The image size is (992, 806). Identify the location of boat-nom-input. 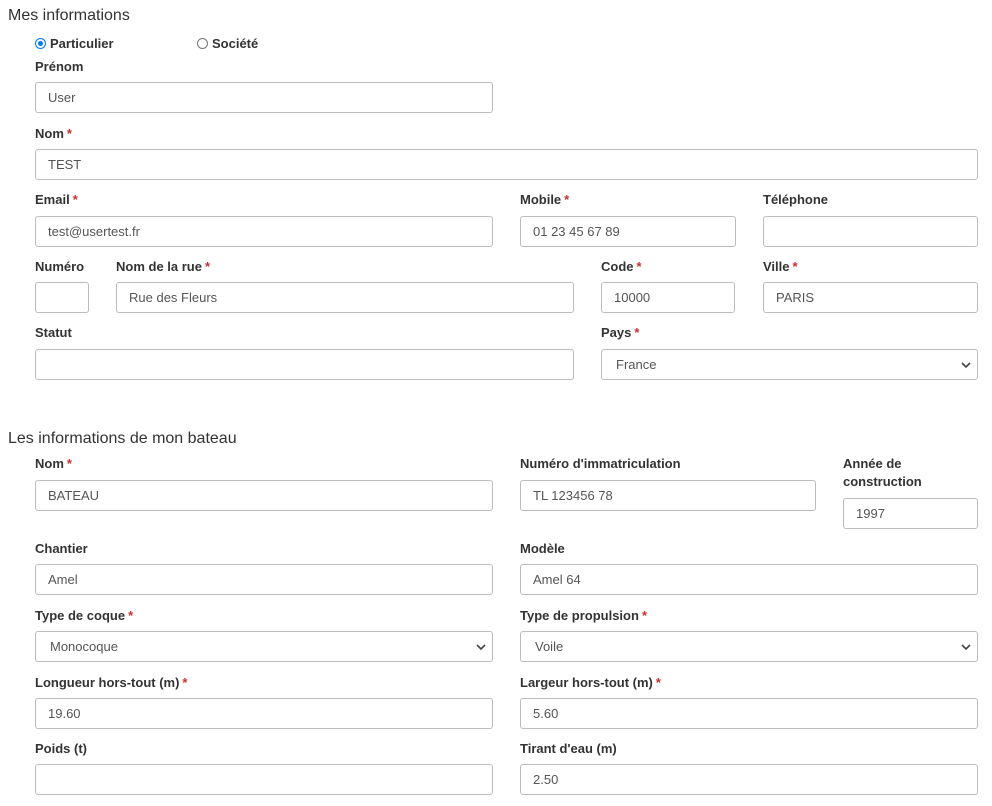
(264, 495).